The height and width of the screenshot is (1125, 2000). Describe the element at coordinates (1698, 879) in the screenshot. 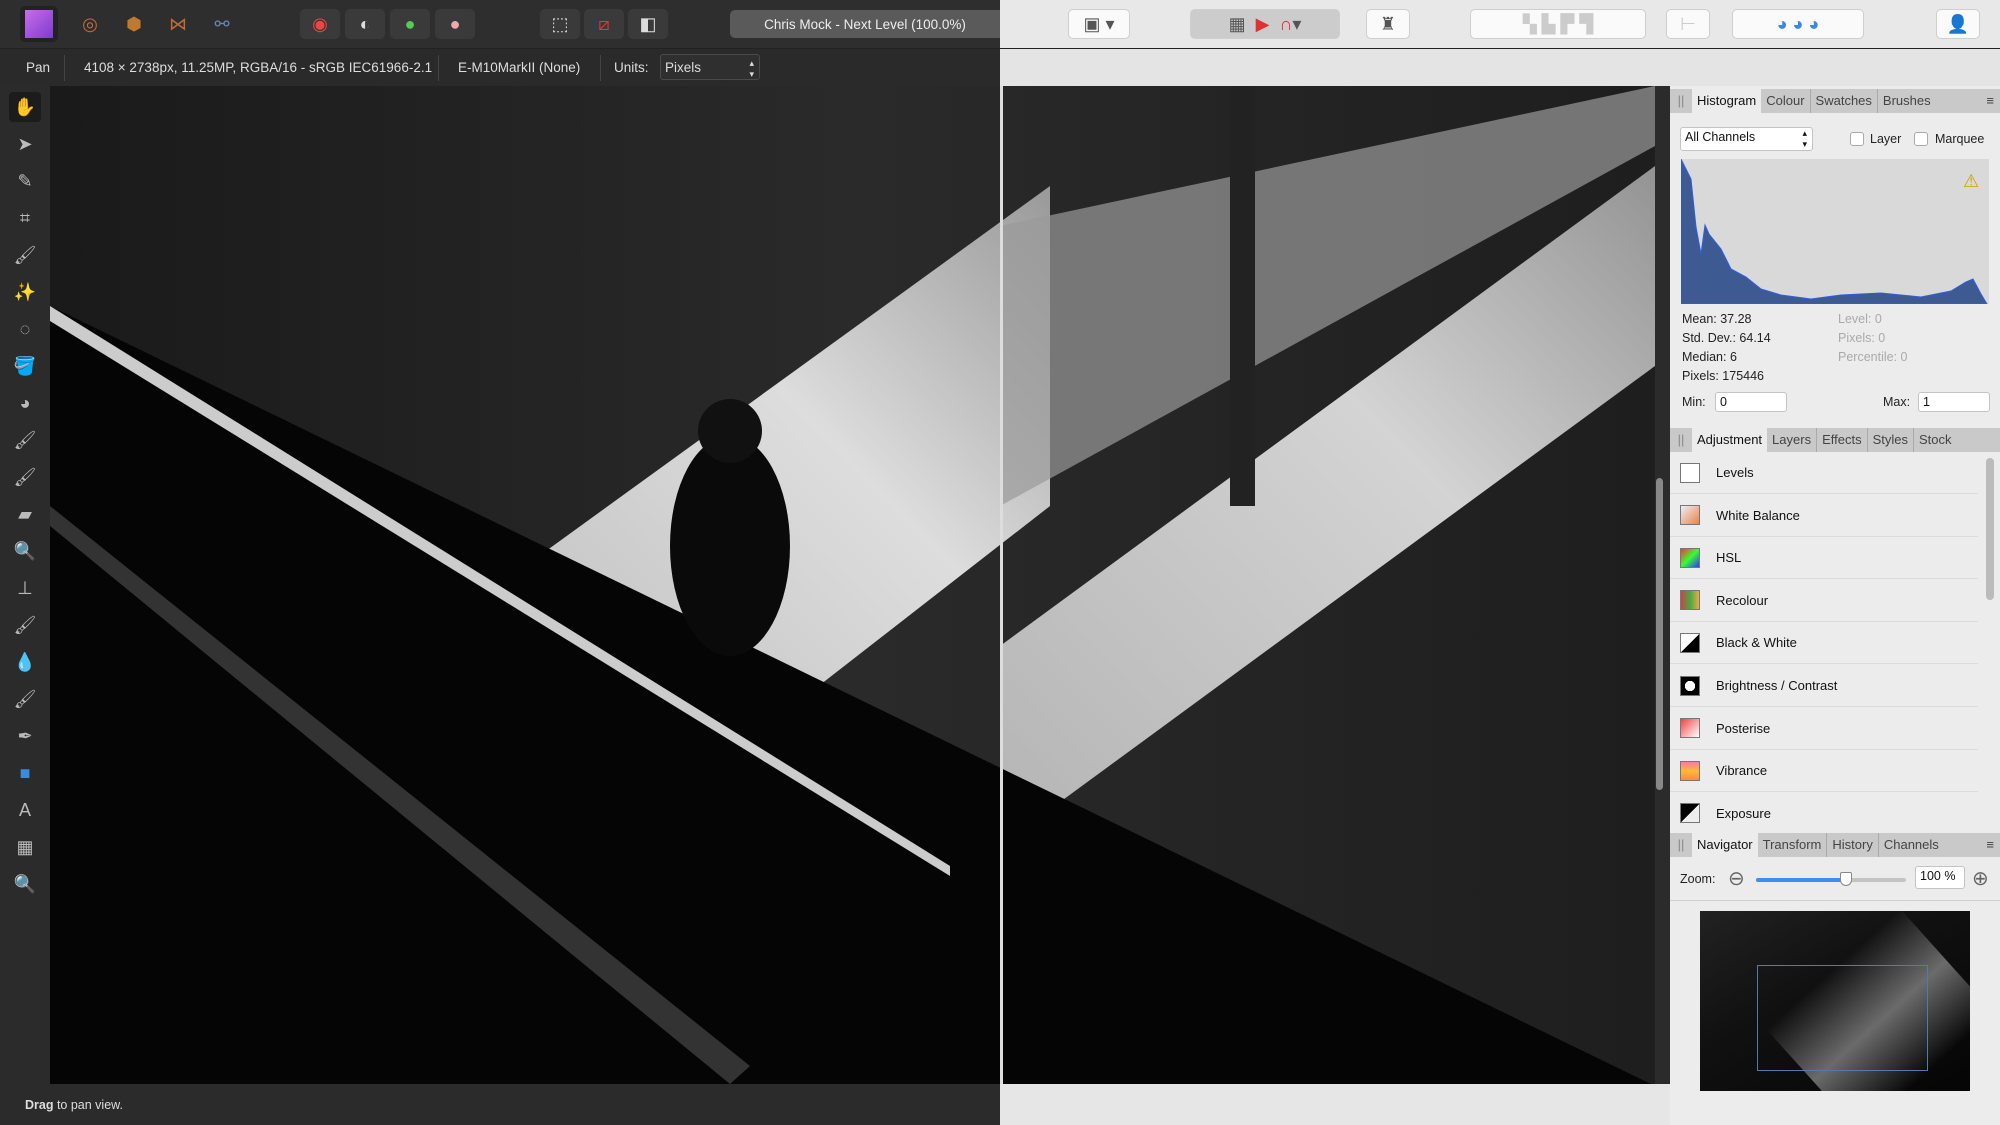

I see `zoom-label: Zoom:` at that location.